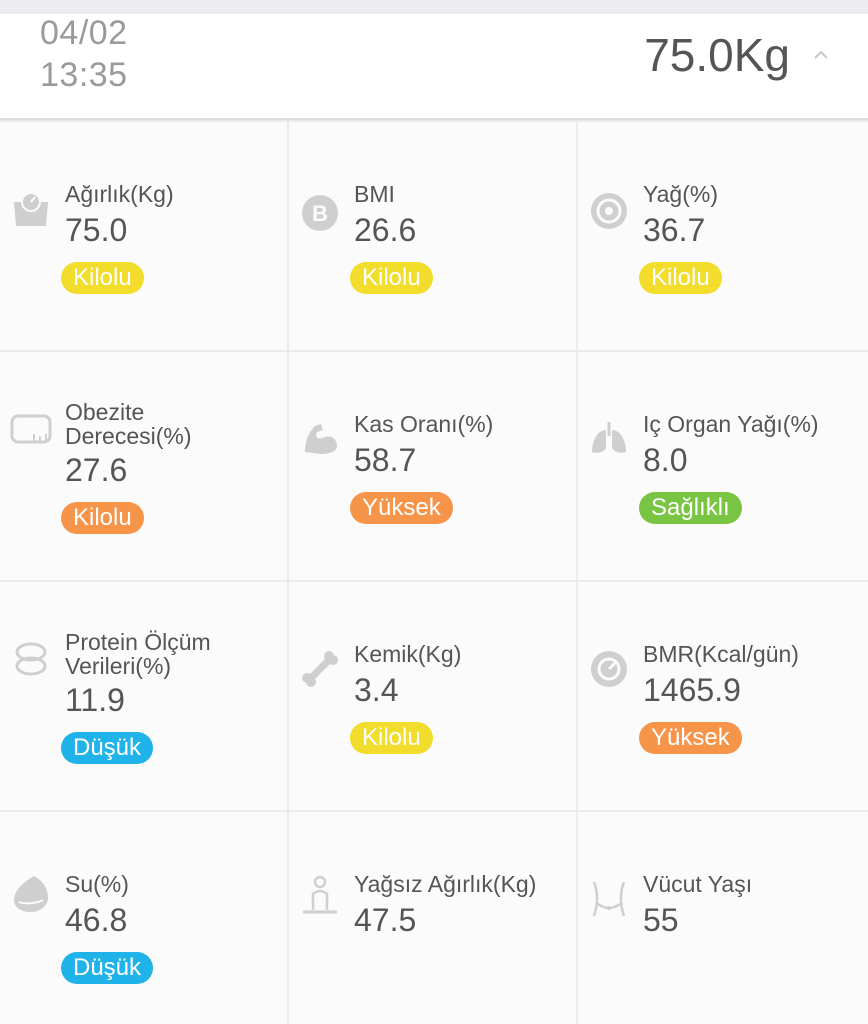 The image size is (868, 1024). Describe the element at coordinates (609, 899) in the screenshot. I see `body-age-icon` at that location.